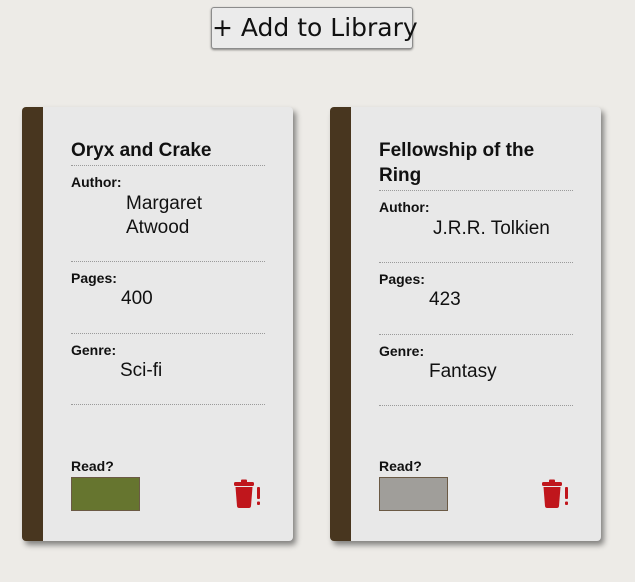 The height and width of the screenshot is (582, 635). I want to click on genre-value: Sci-fi, so click(141, 370).